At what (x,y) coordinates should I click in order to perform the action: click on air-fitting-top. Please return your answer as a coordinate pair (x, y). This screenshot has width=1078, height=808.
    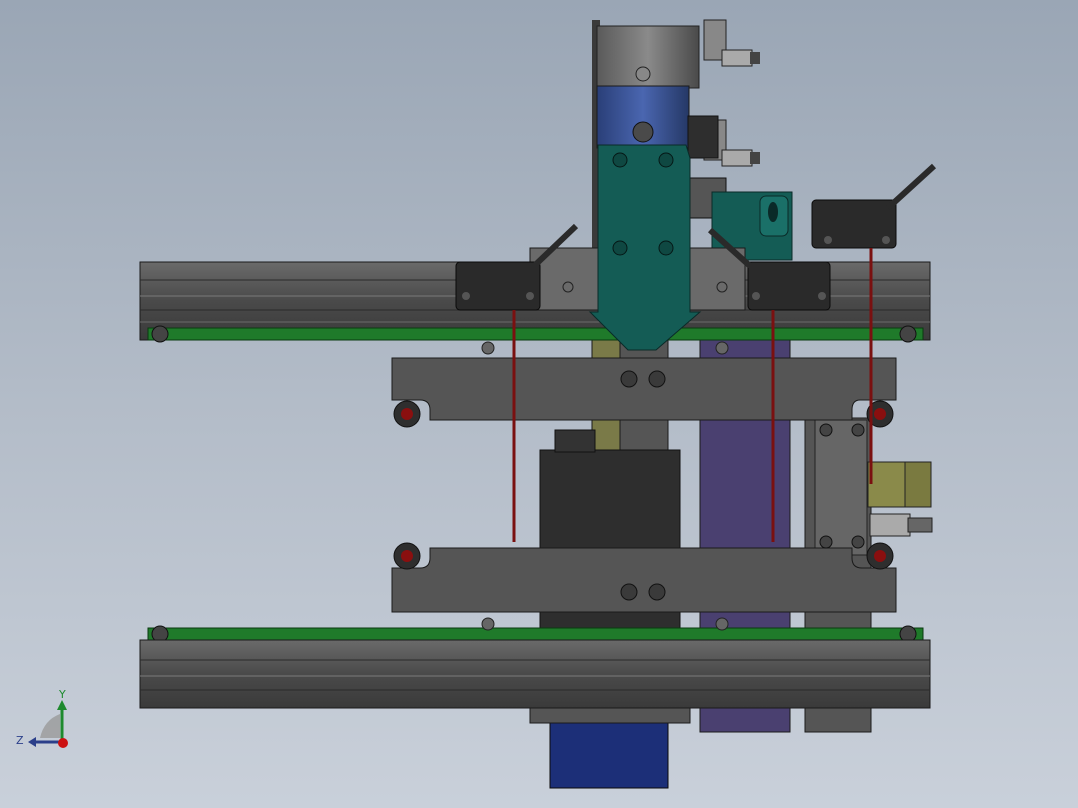
    Looking at the image, I should click on (731, 43).